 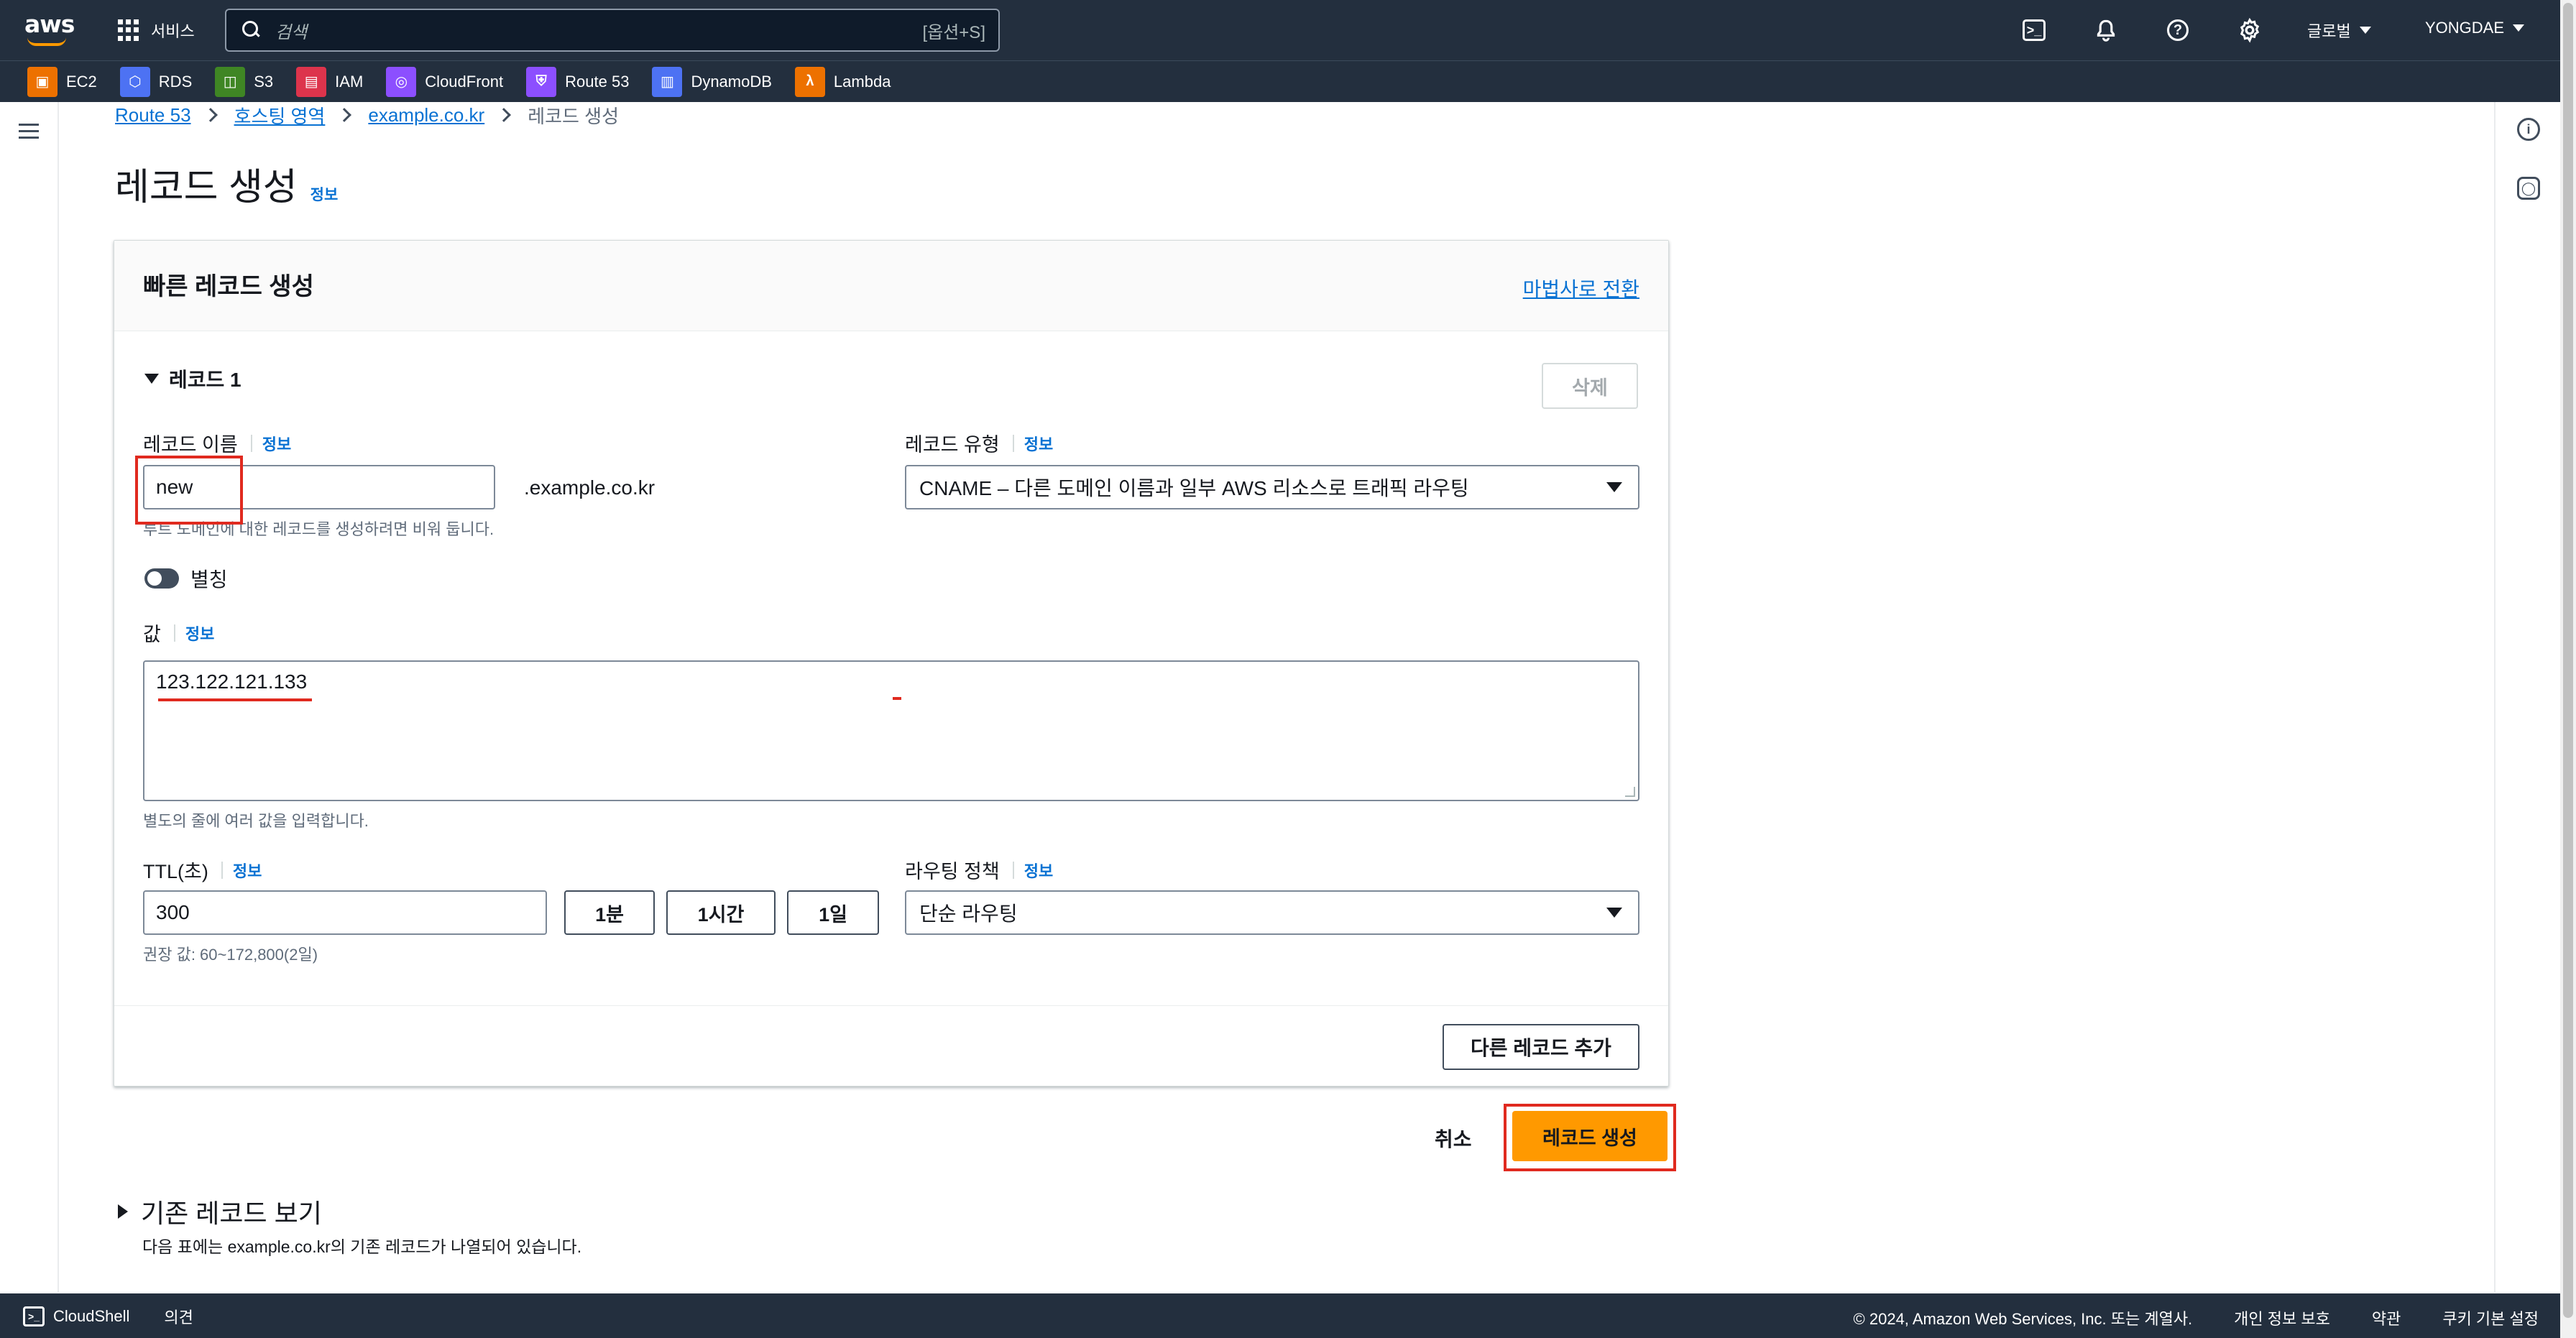 I want to click on cloudshell-button: >_ CloudShell 의견, so click(x=108, y=1316).